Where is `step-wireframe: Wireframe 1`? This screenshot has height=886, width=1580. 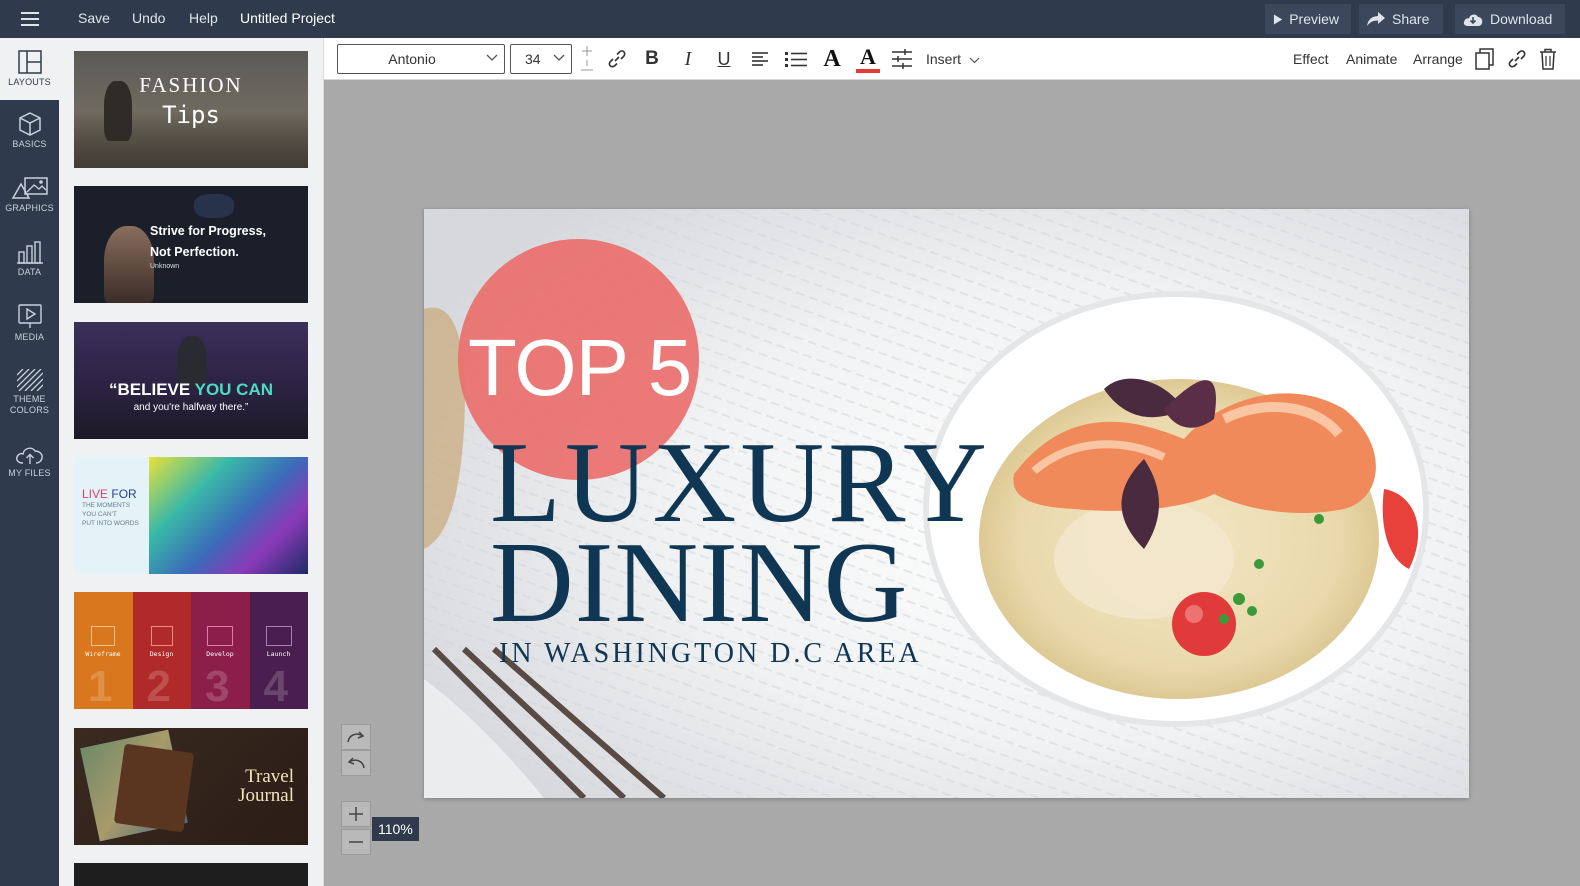
step-wireframe: Wireframe 1 is located at coordinates (103, 650).